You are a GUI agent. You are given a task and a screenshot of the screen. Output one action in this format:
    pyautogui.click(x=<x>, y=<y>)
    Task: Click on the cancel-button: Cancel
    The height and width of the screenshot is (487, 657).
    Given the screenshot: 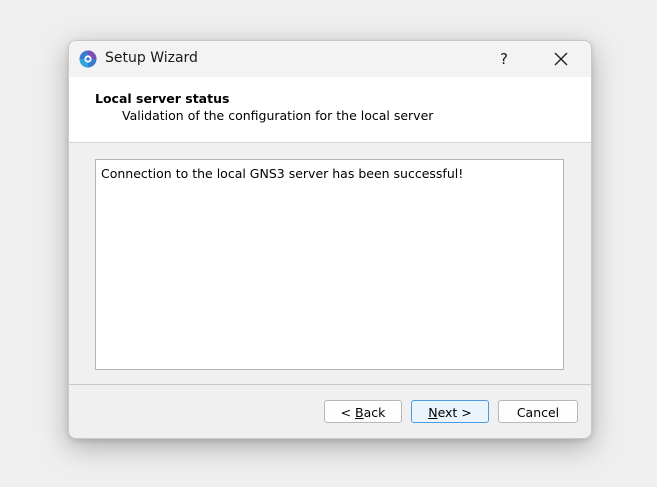 What is the action you would take?
    pyautogui.click(x=538, y=411)
    